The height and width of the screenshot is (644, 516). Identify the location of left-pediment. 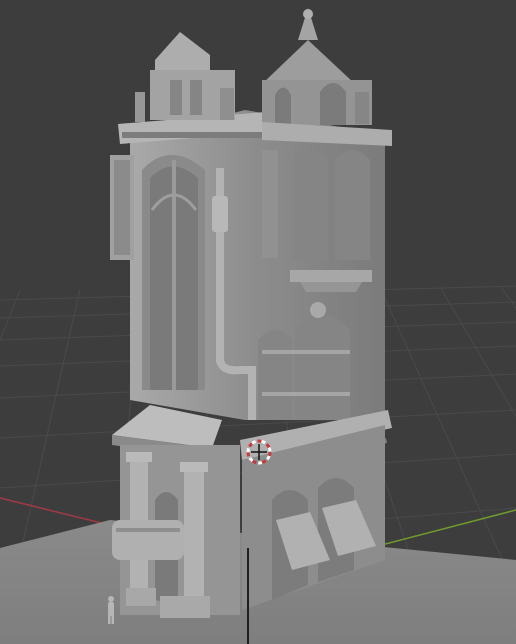
(182, 52).